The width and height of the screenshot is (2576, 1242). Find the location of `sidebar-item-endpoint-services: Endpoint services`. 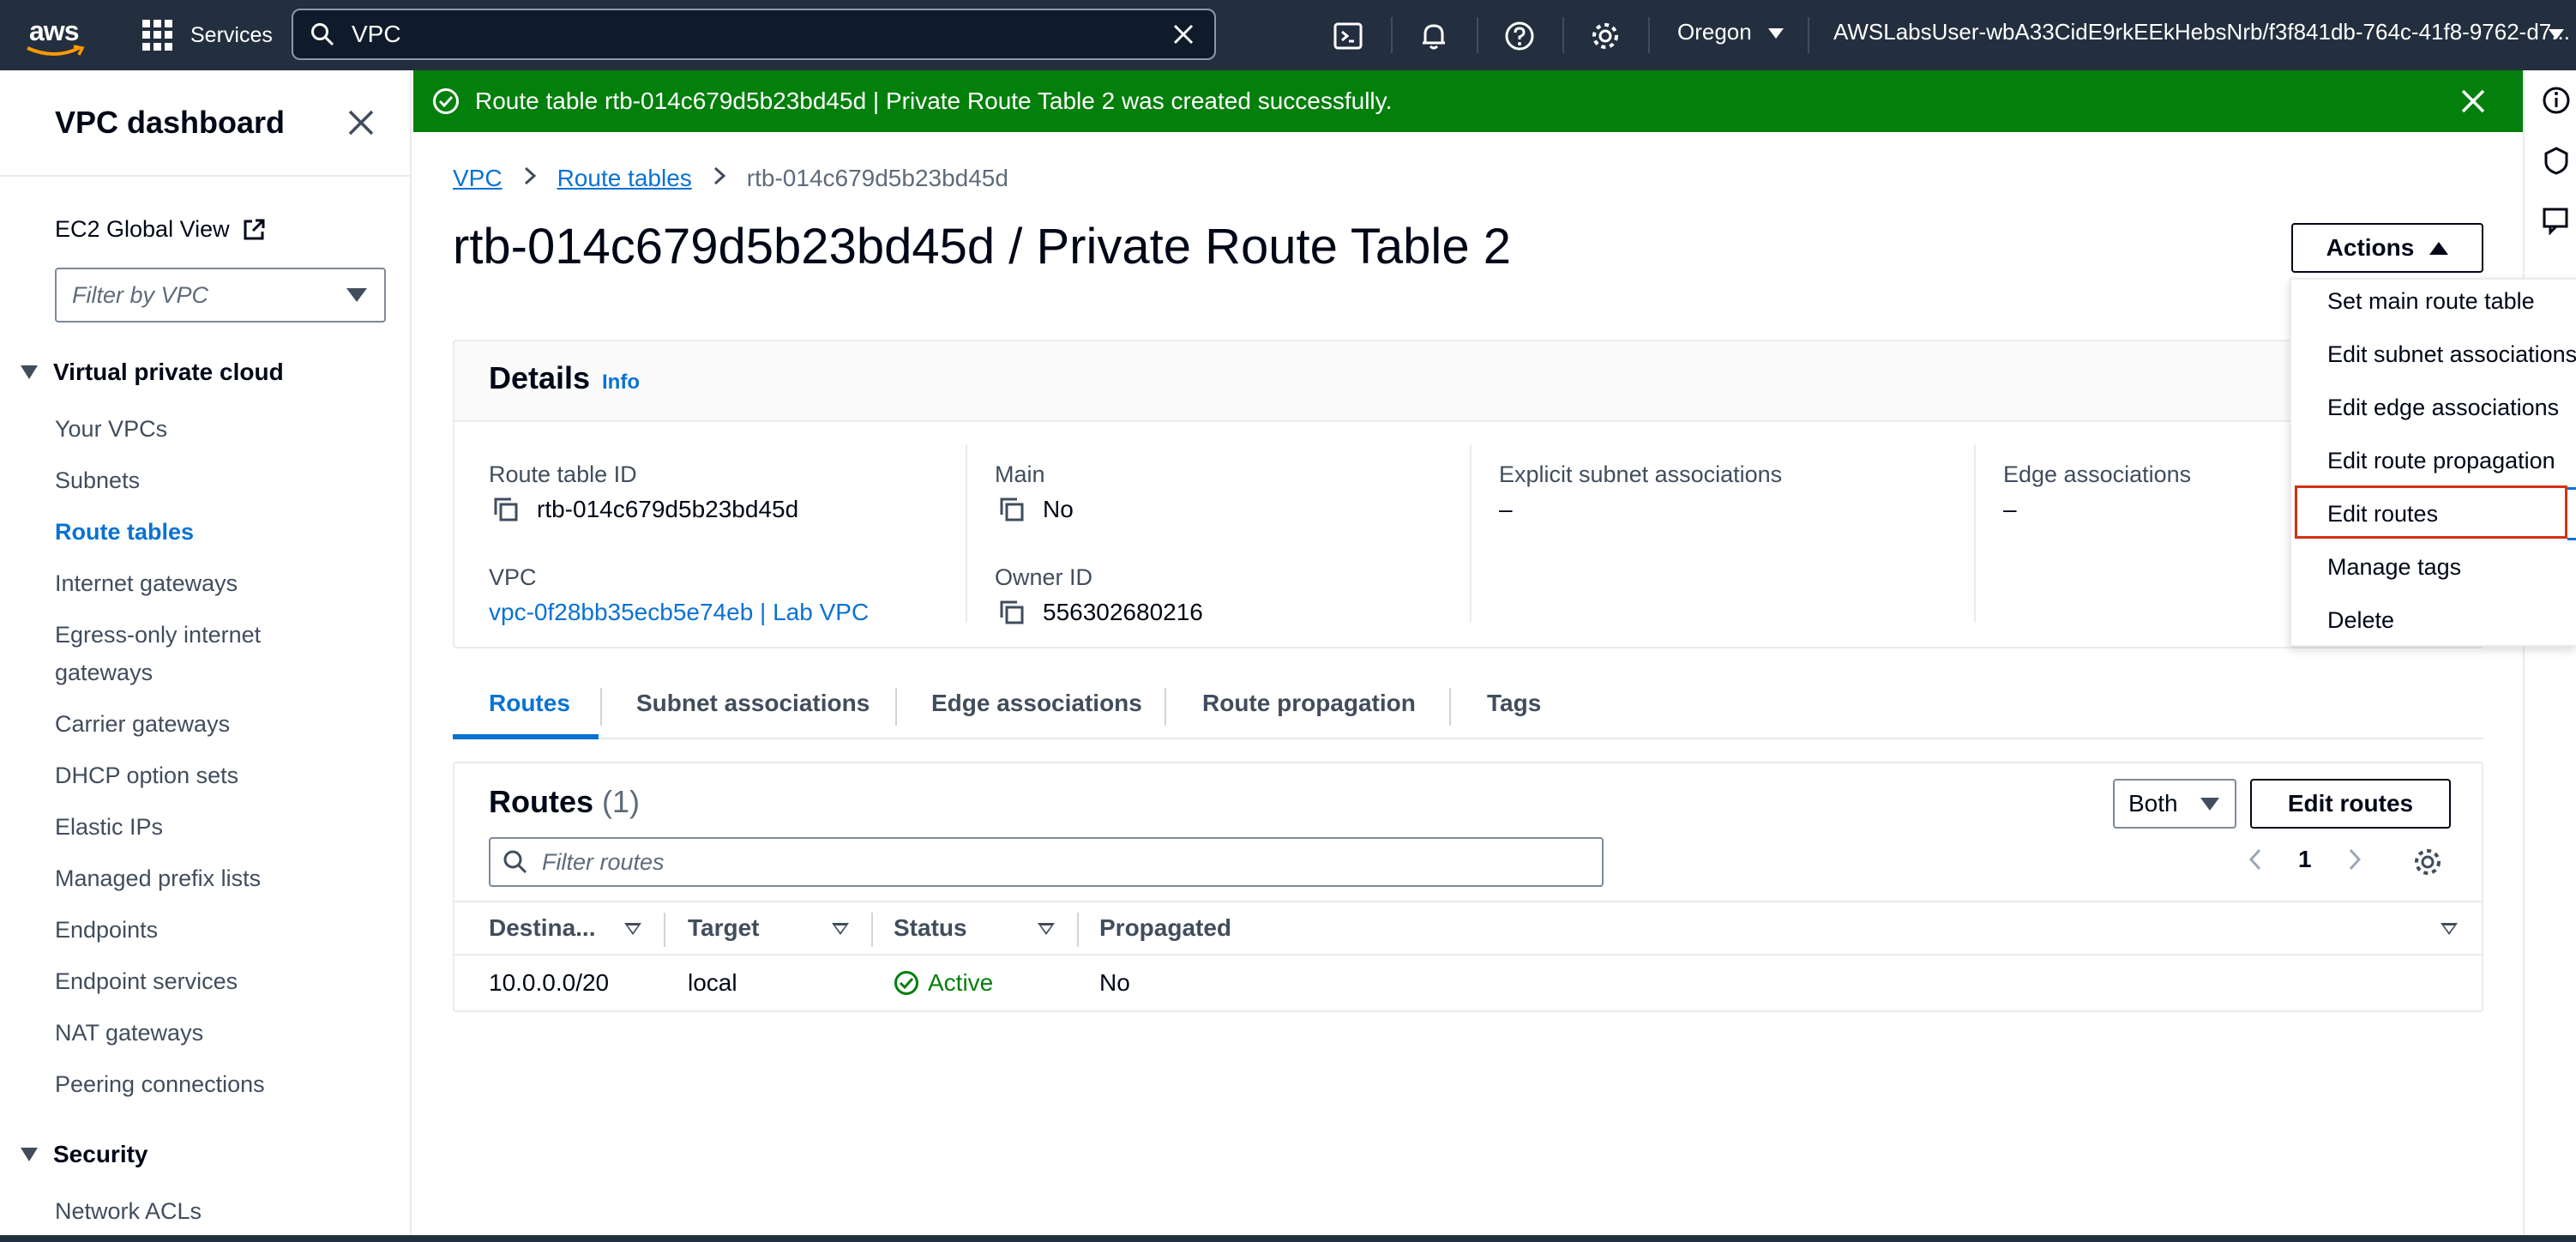

sidebar-item-endpoint-services: Endpoint services is located at coordinates (218, 981).